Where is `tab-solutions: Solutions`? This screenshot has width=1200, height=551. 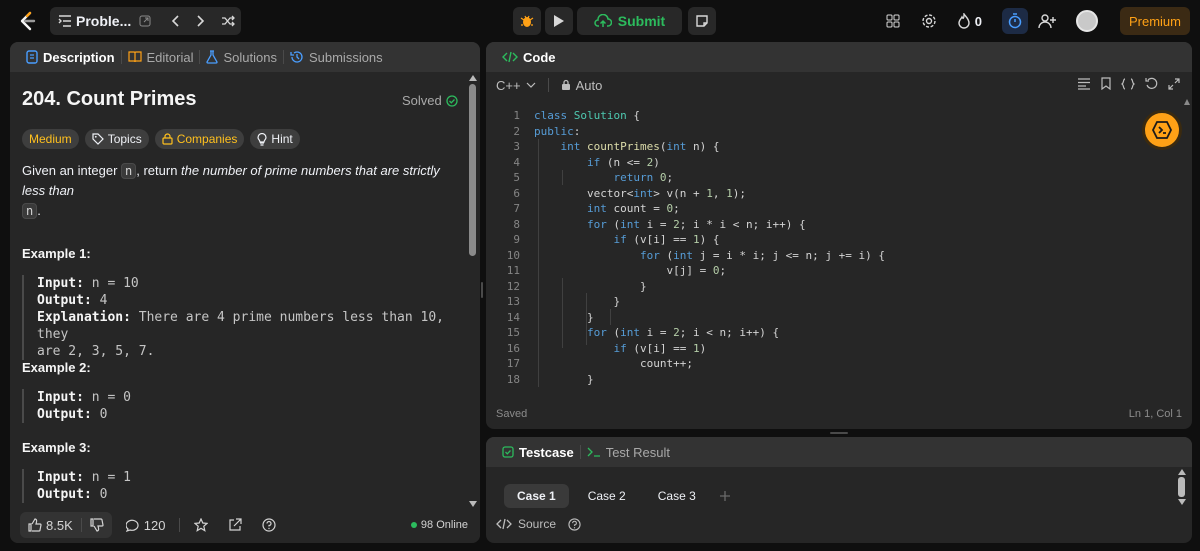 tab-solutions: Solutions is located at coordinates (241, 57).